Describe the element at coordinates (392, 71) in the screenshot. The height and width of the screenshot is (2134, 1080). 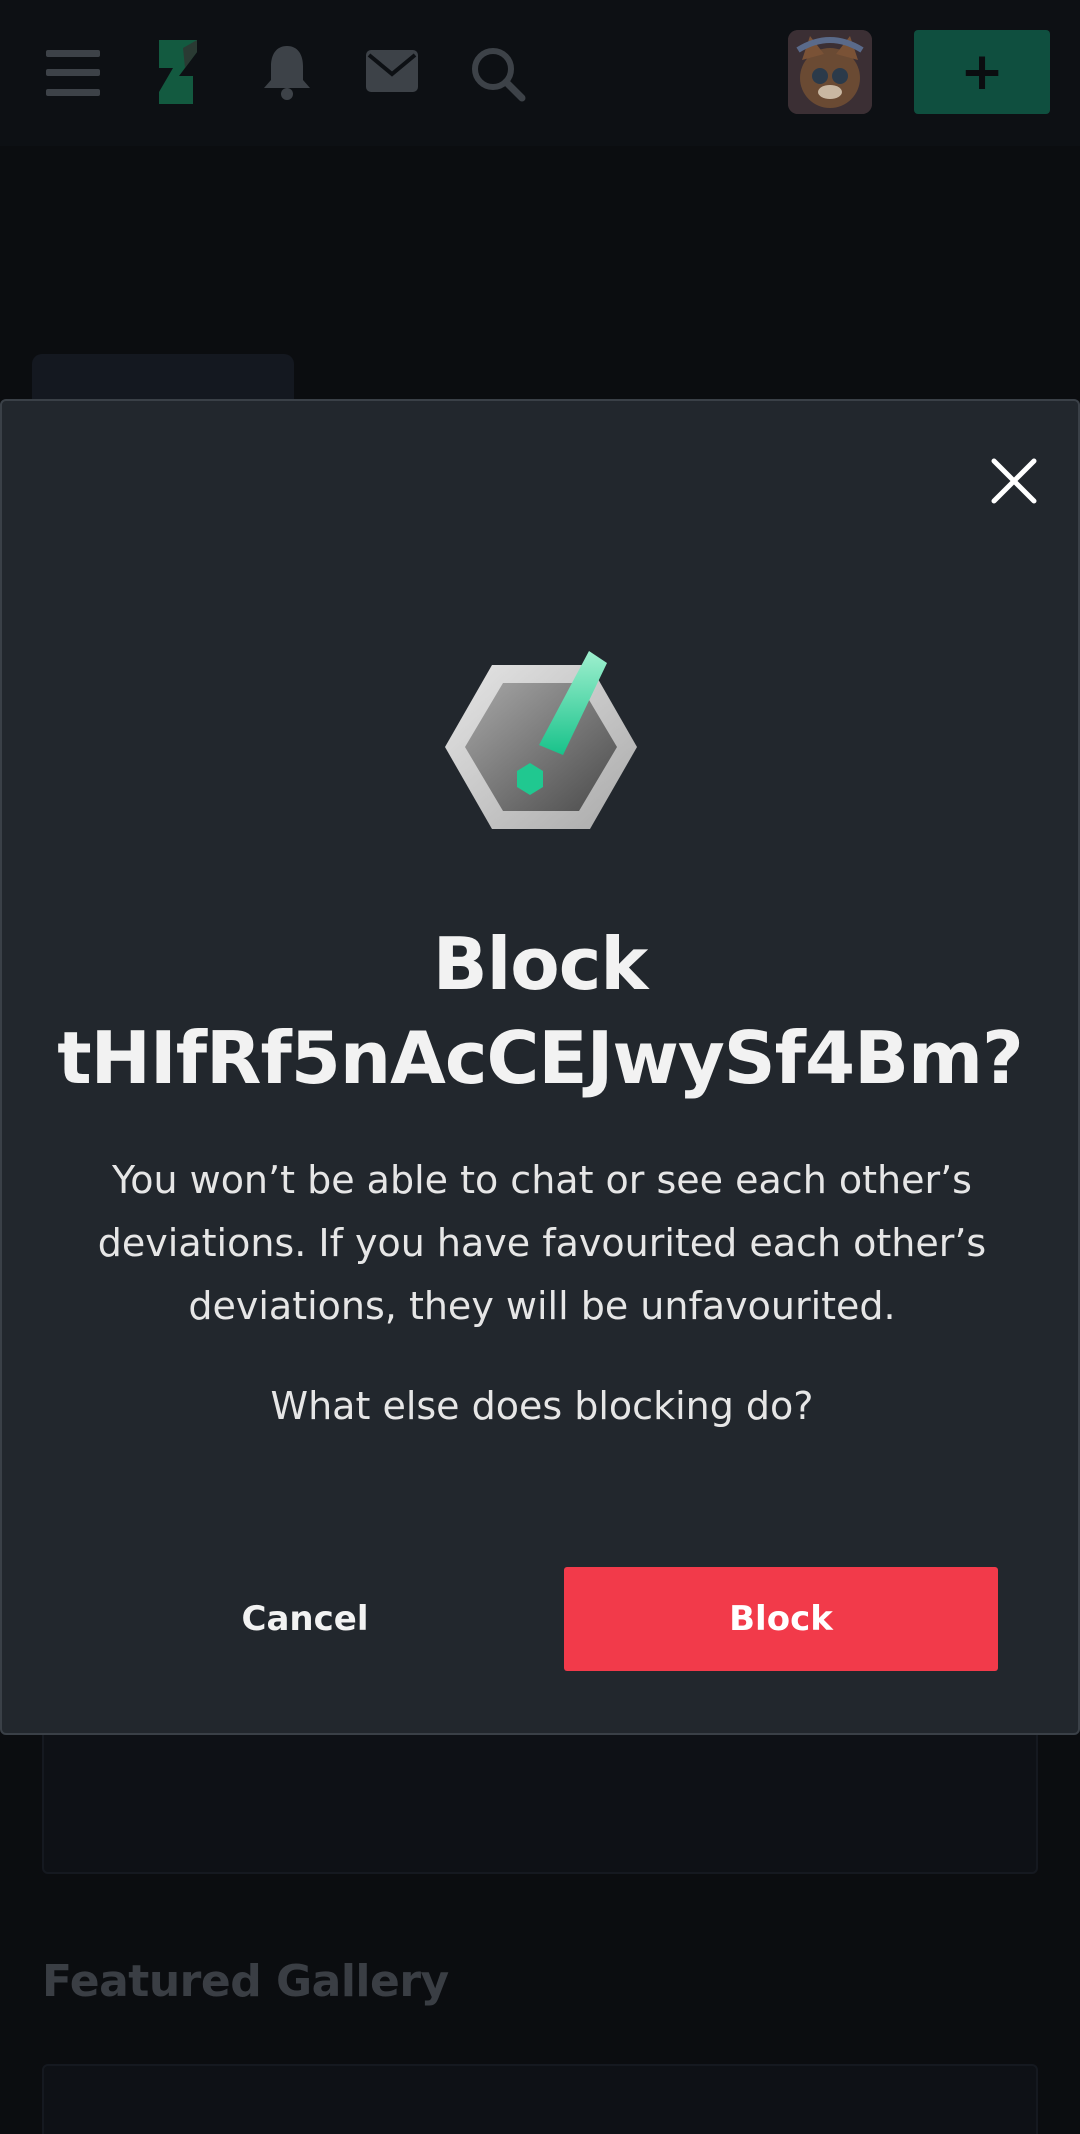
I see `mail-icon` at that location.